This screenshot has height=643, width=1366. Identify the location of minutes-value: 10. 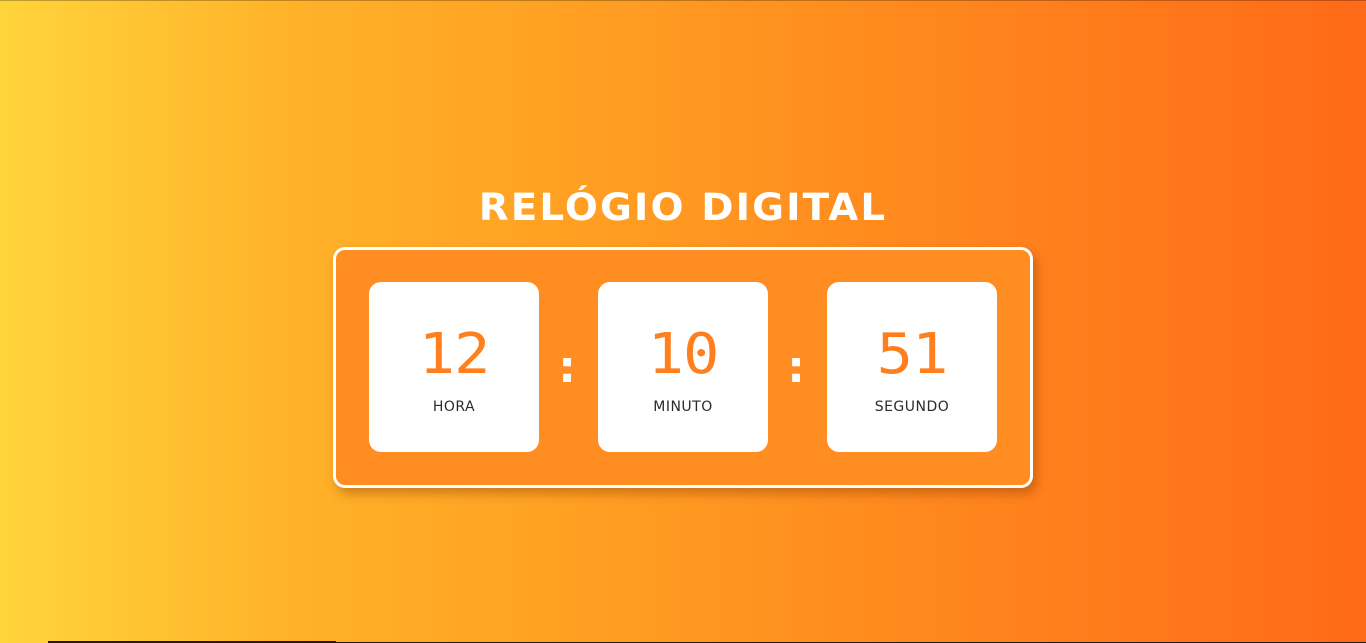
(683, 354).